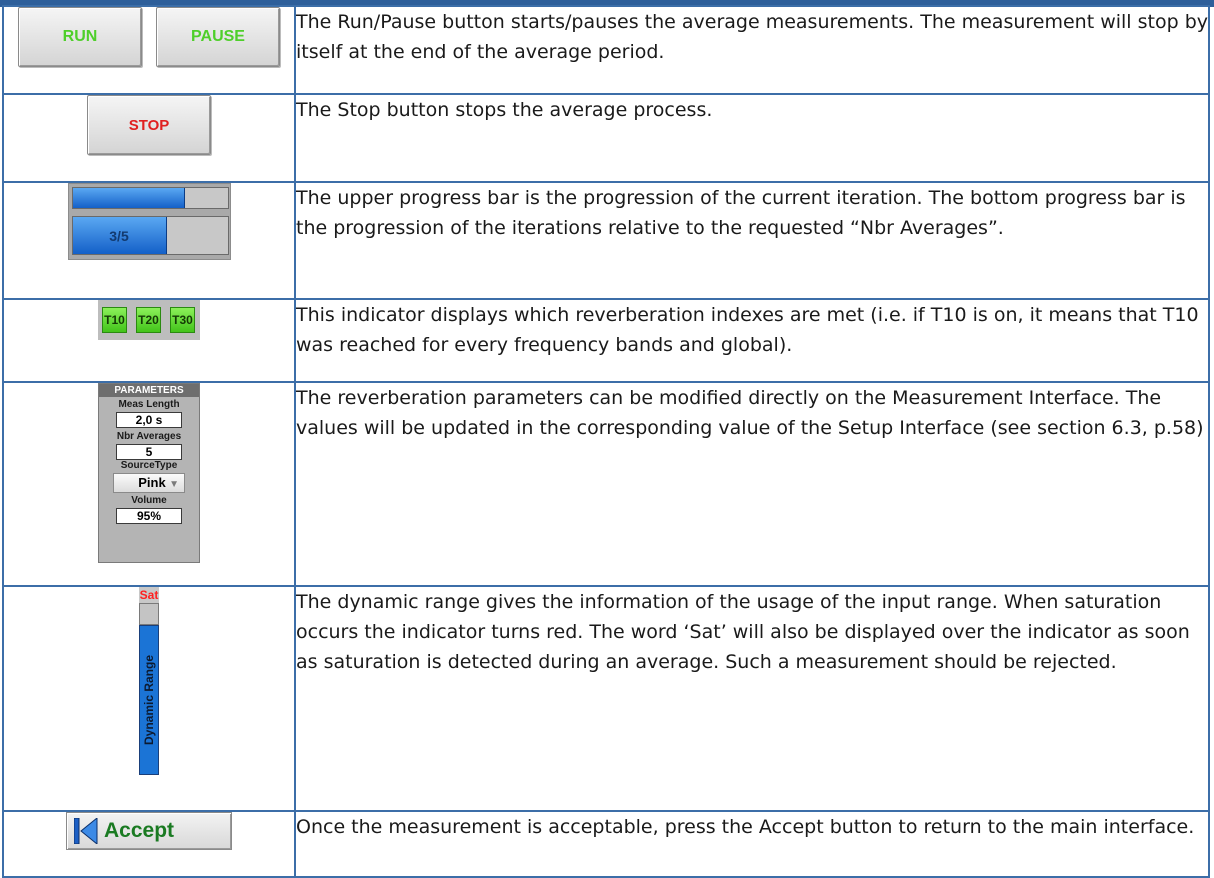 Image resolution: width=1214 pixels, height=878 pixels. I want to click on icon-cell: Accept, so click(149, 844).